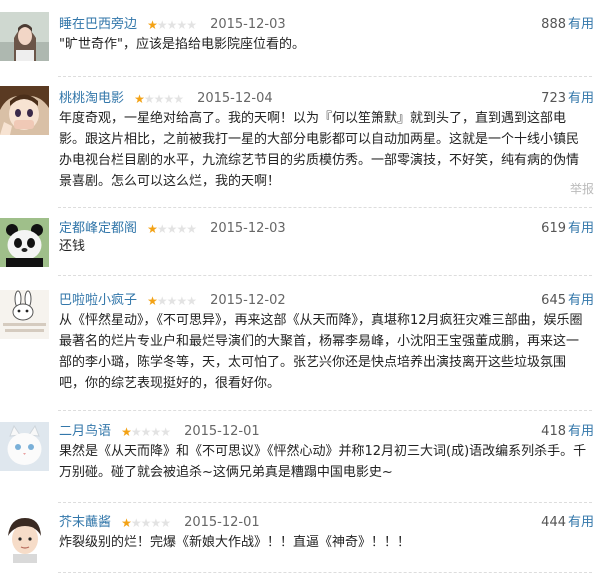 This screenshot has width=600, height=580. Describe the element at coordinates (72, 246) in the screenshot. I see `review-text: 还钱` at that location.